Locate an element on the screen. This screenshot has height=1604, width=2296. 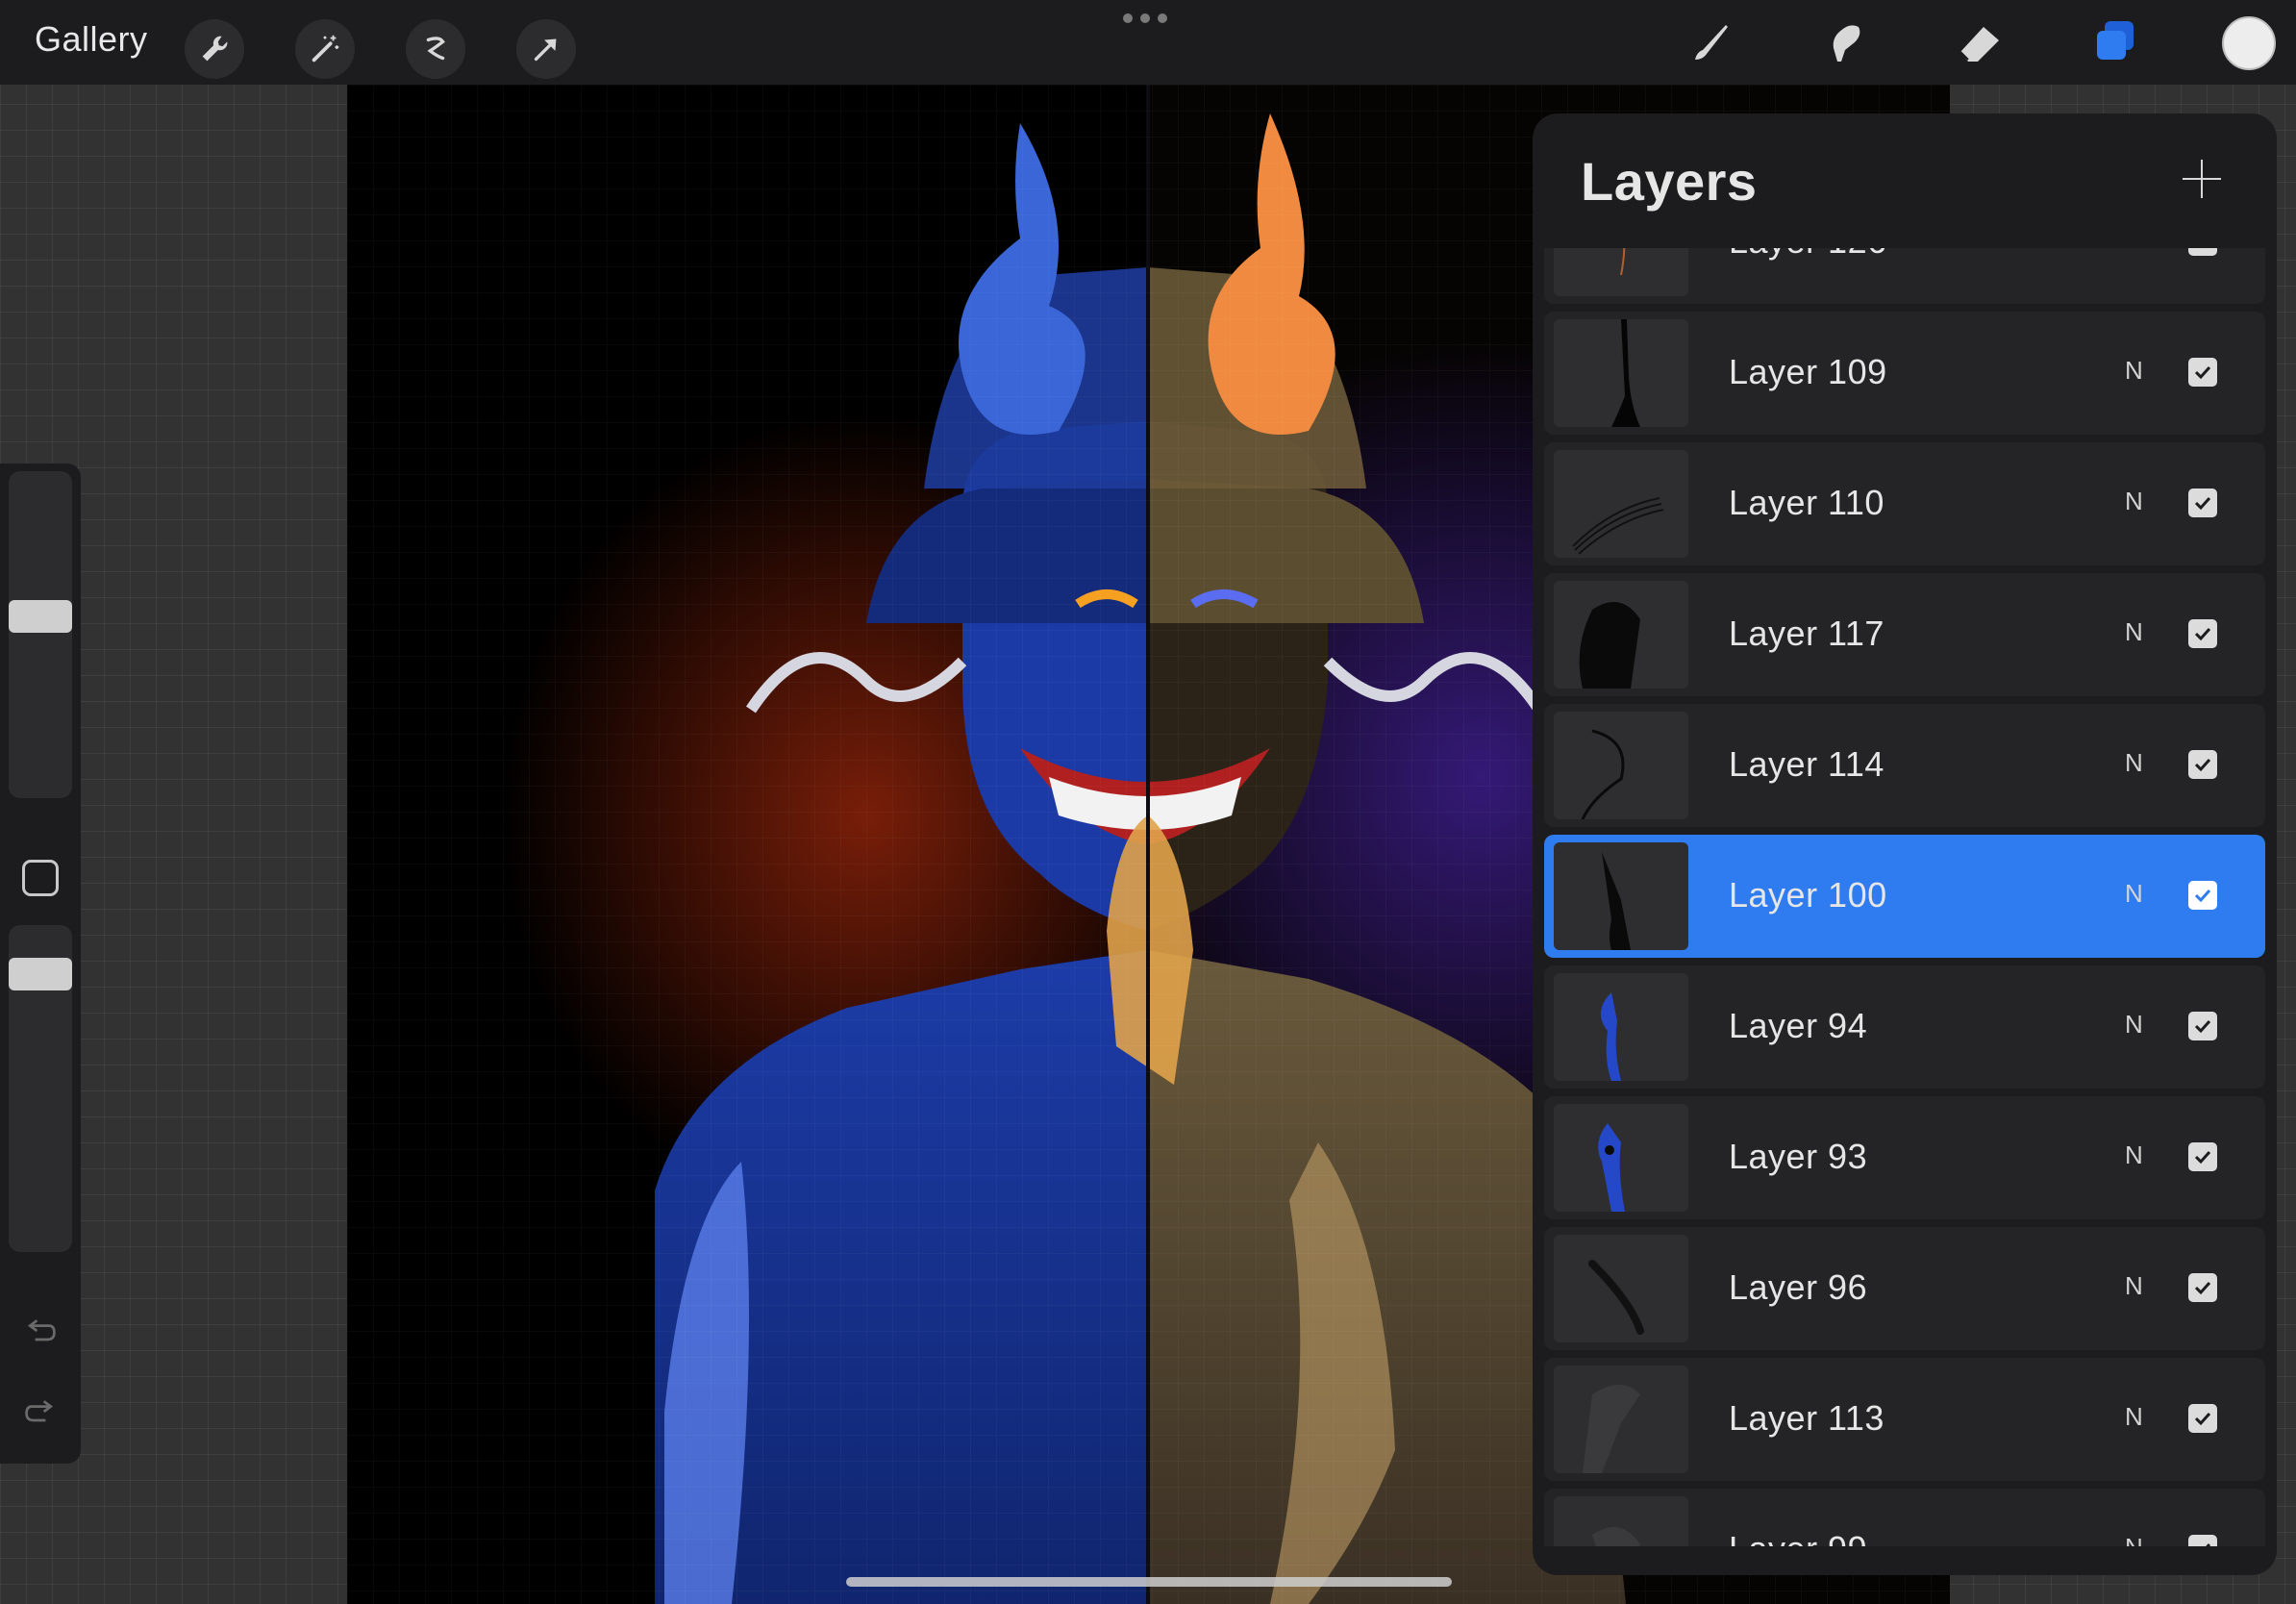
brush-icon is located at coordinates (1711, 42).